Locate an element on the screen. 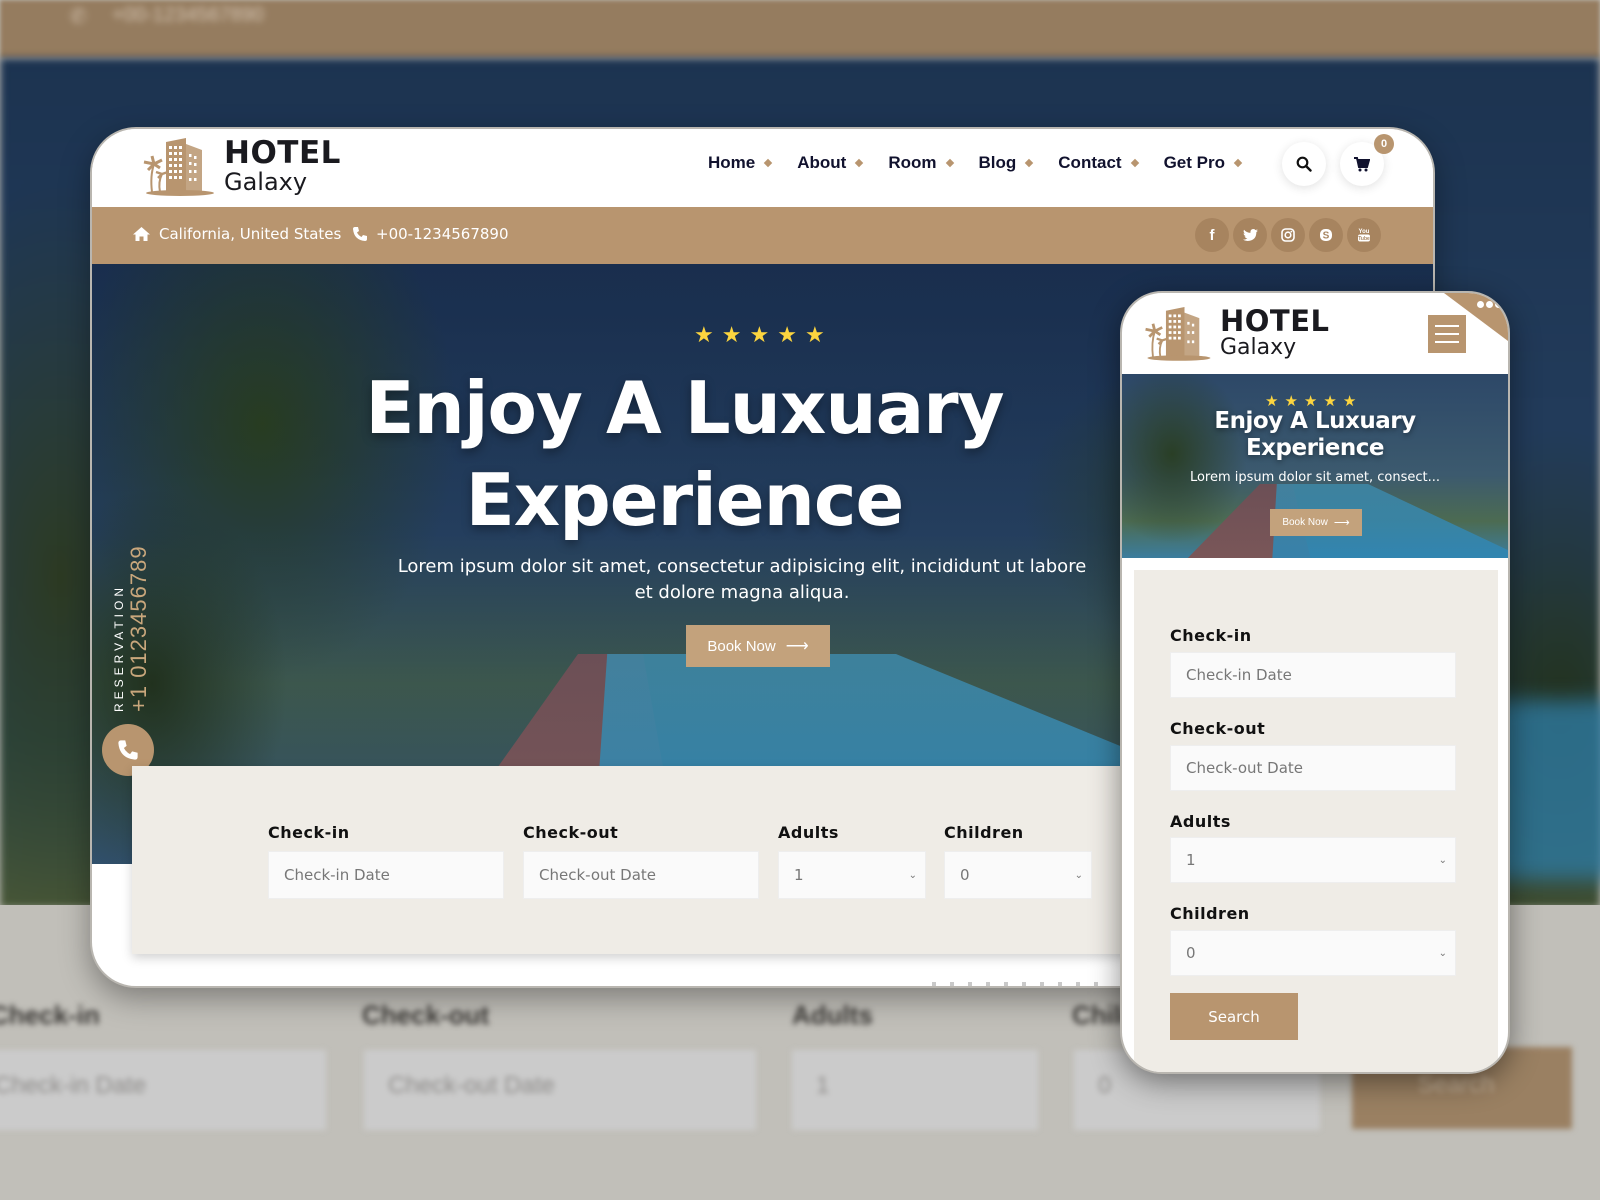 The height and width of the screenshot is (1200, 1600). social-links: f S You Tube is located at coordinates (1286, 235).